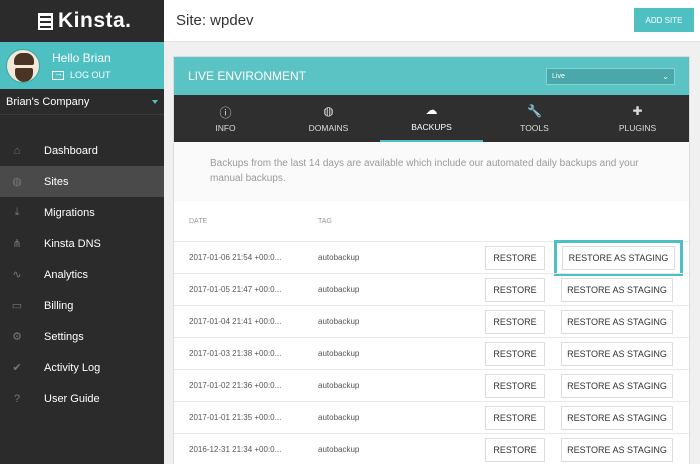  Describe the element at coordinates (82, 305) in the screenshot. I see `sidebar-item-billing: ▭ Billing` at that location.